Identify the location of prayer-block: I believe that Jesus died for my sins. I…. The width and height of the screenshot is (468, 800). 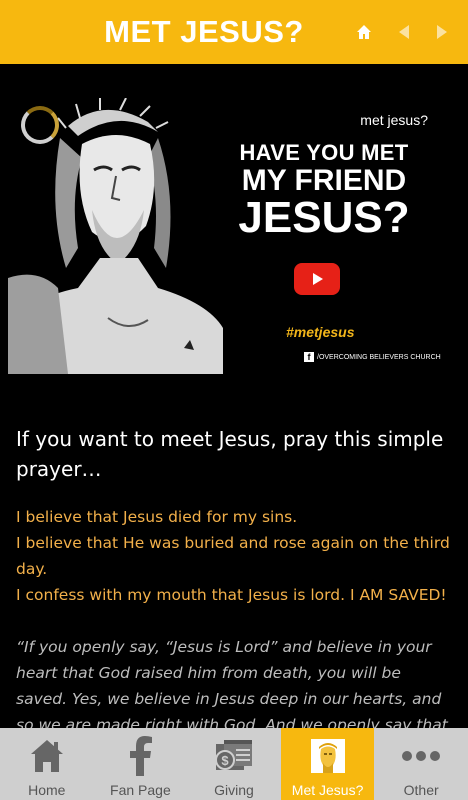
(236, 556).